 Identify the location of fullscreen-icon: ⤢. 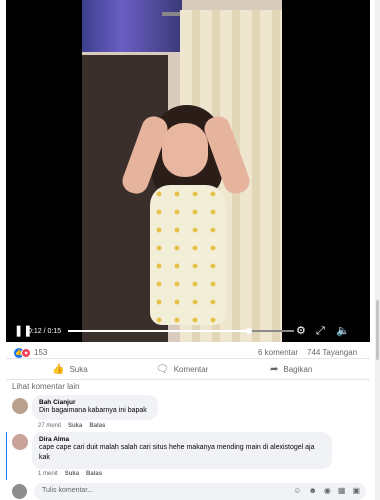
(320, 331).